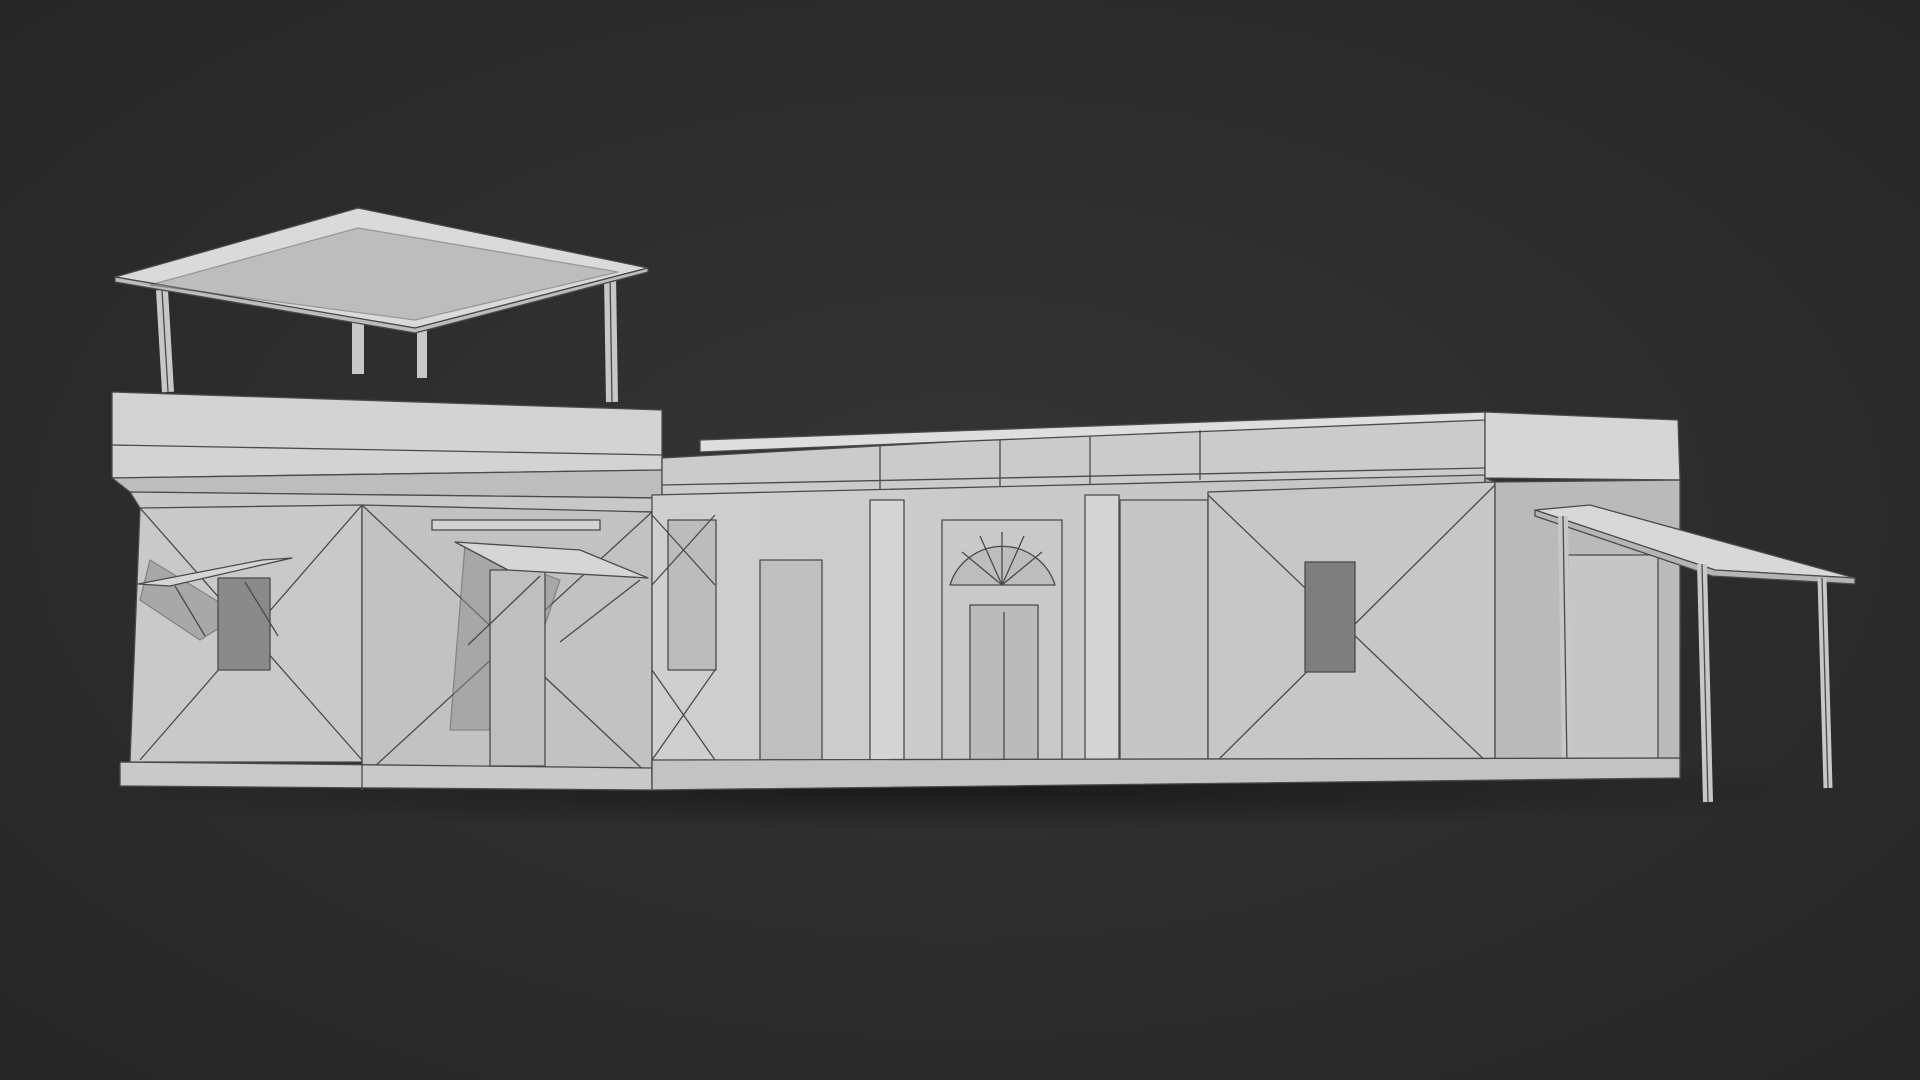 The width and height of the screenshot is (1920, 1080). Describe the element at coordinates (1002, 646) in the screenshot. I see `entrance-arch` at that location.